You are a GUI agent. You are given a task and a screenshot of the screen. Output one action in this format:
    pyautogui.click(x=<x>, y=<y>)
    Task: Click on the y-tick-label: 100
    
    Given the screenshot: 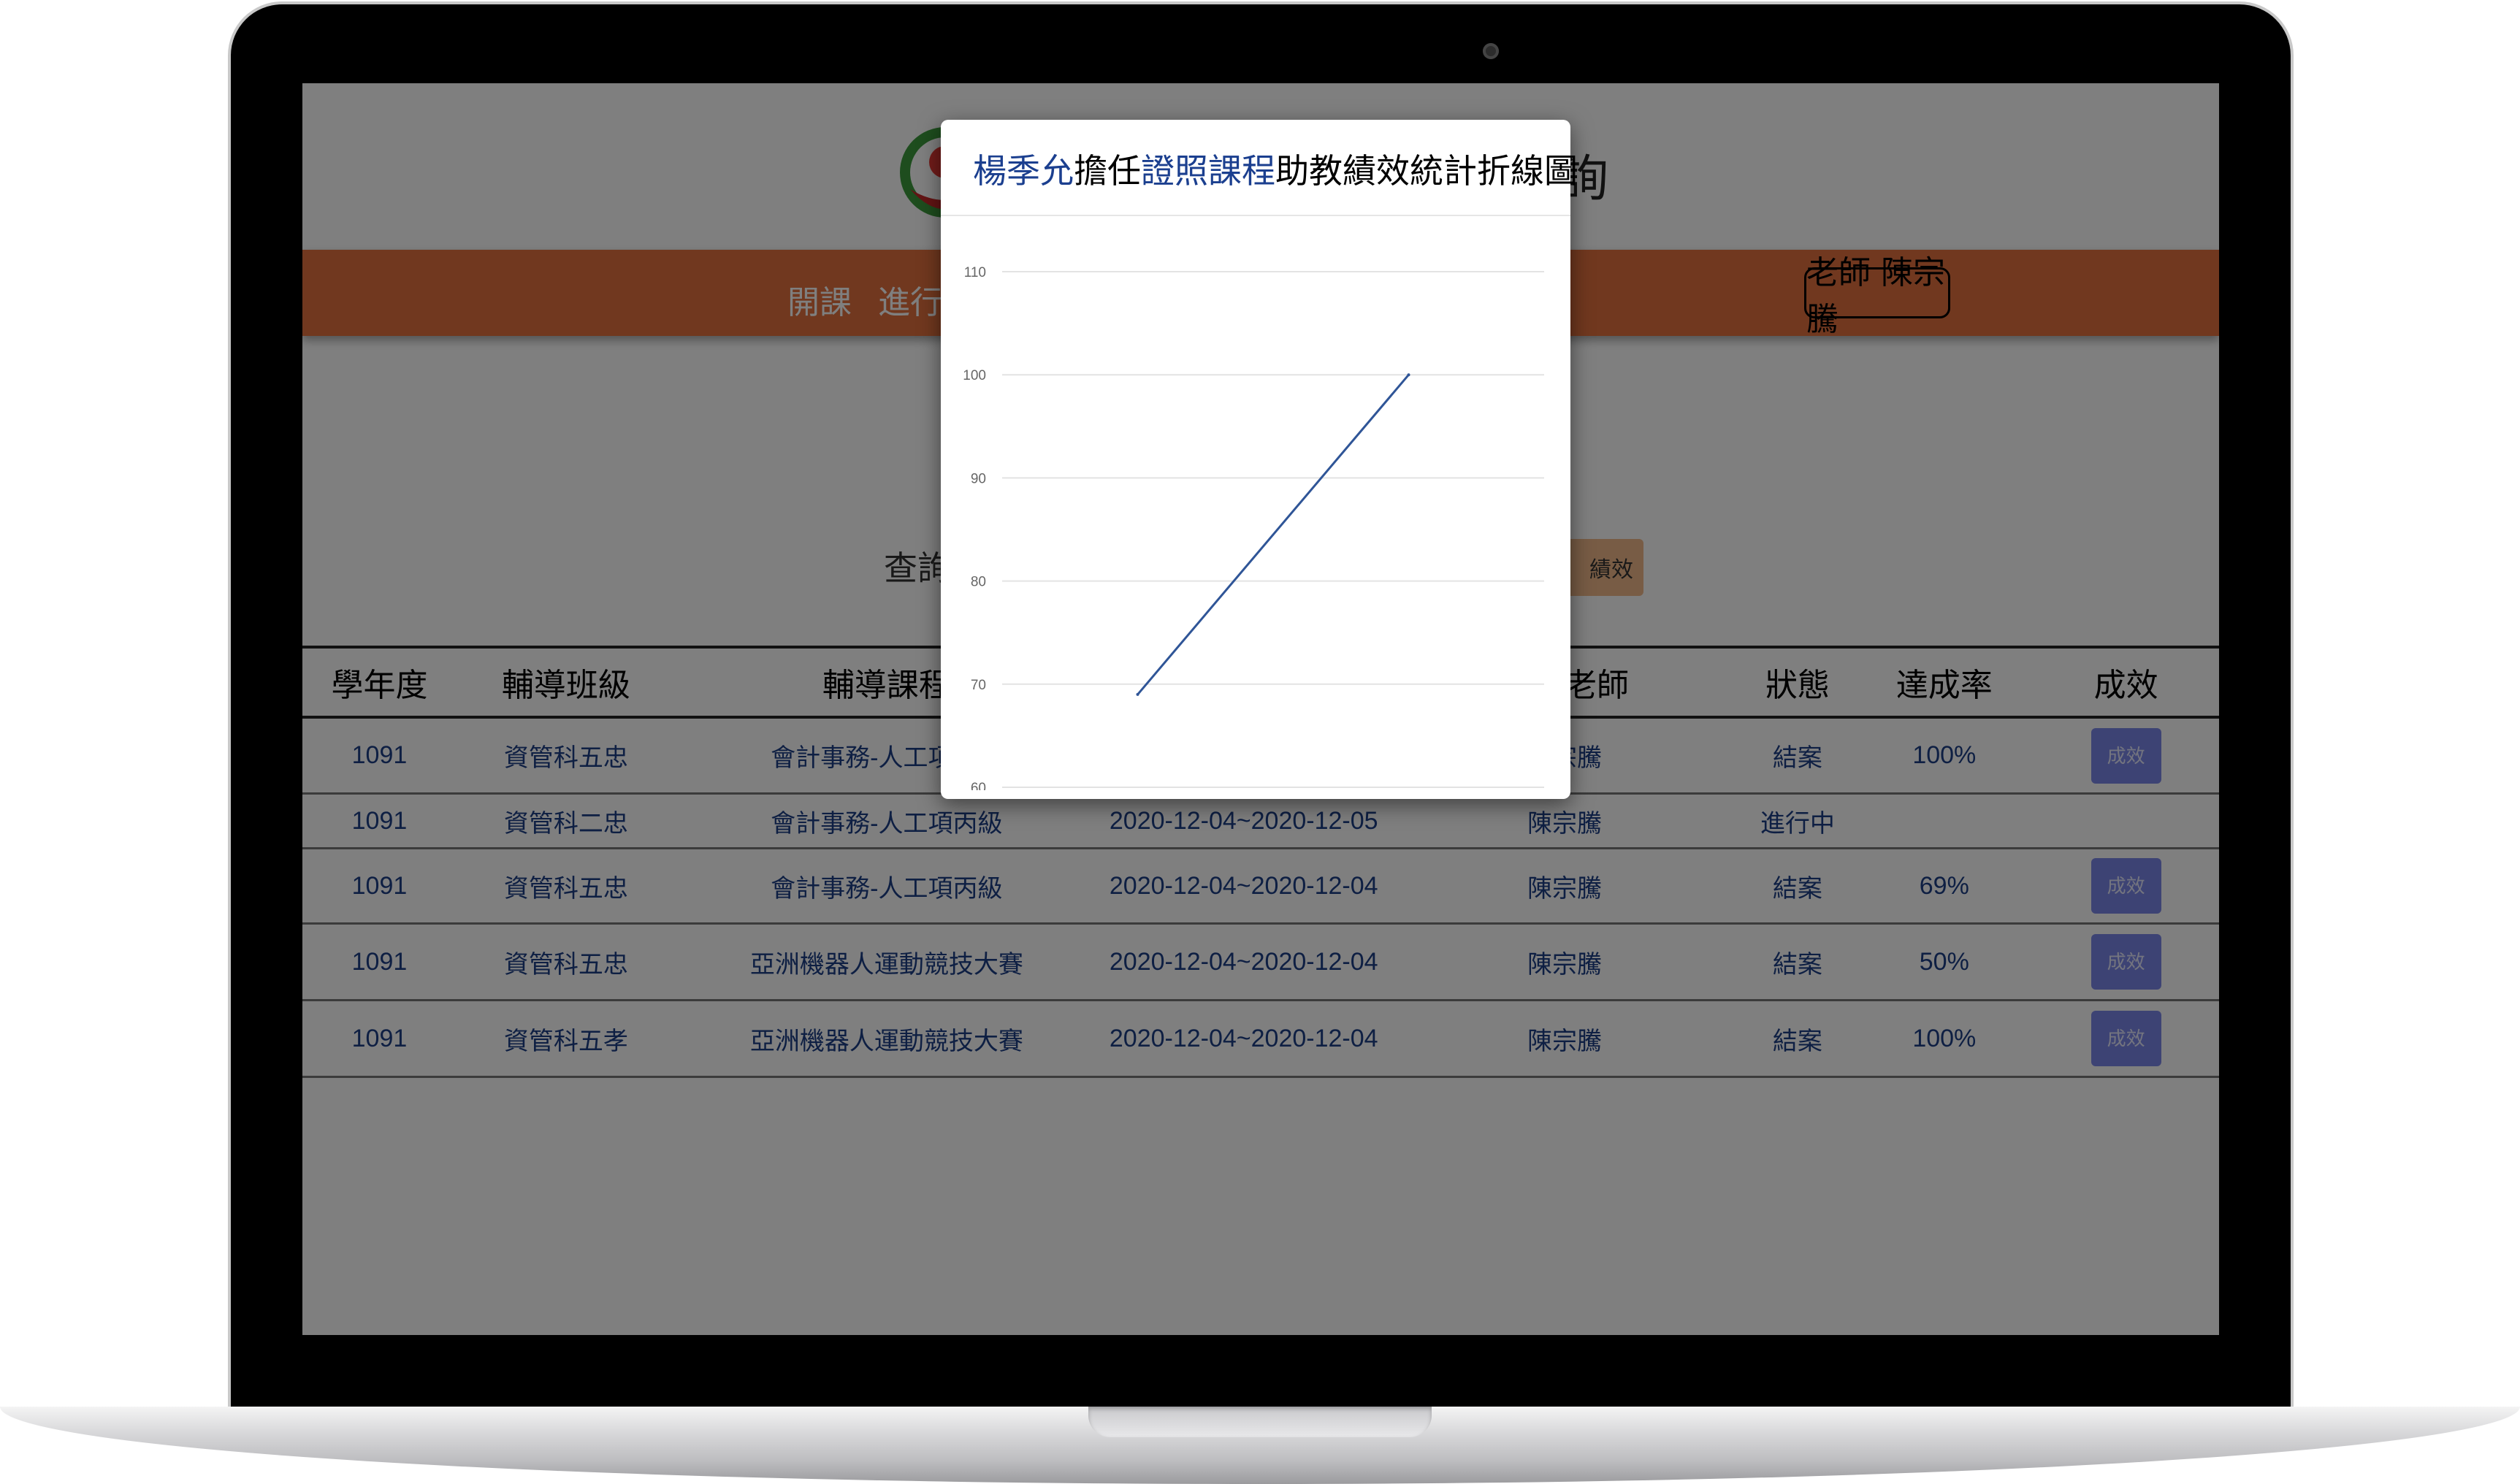 What is the action you would take?
    pyautogui.click(x=974, y=376)
    